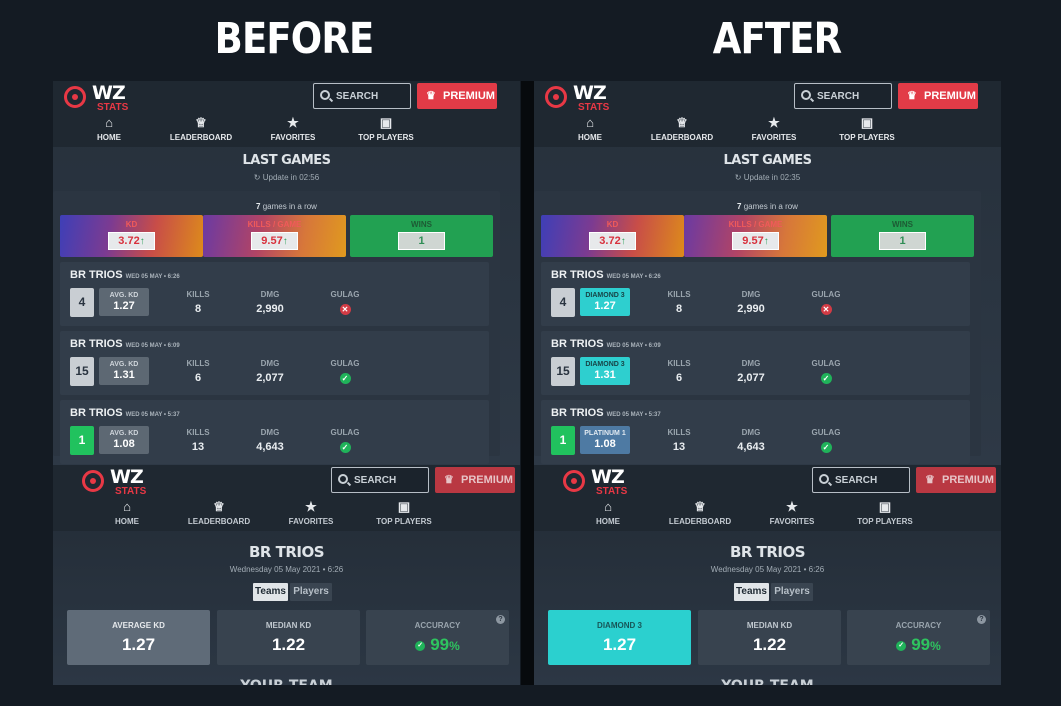 This screenshot has width=1061, height=706. Describe the element at coordinates (258, 177) in the screenshot. I see `refresh-icon: ↻` at that location.